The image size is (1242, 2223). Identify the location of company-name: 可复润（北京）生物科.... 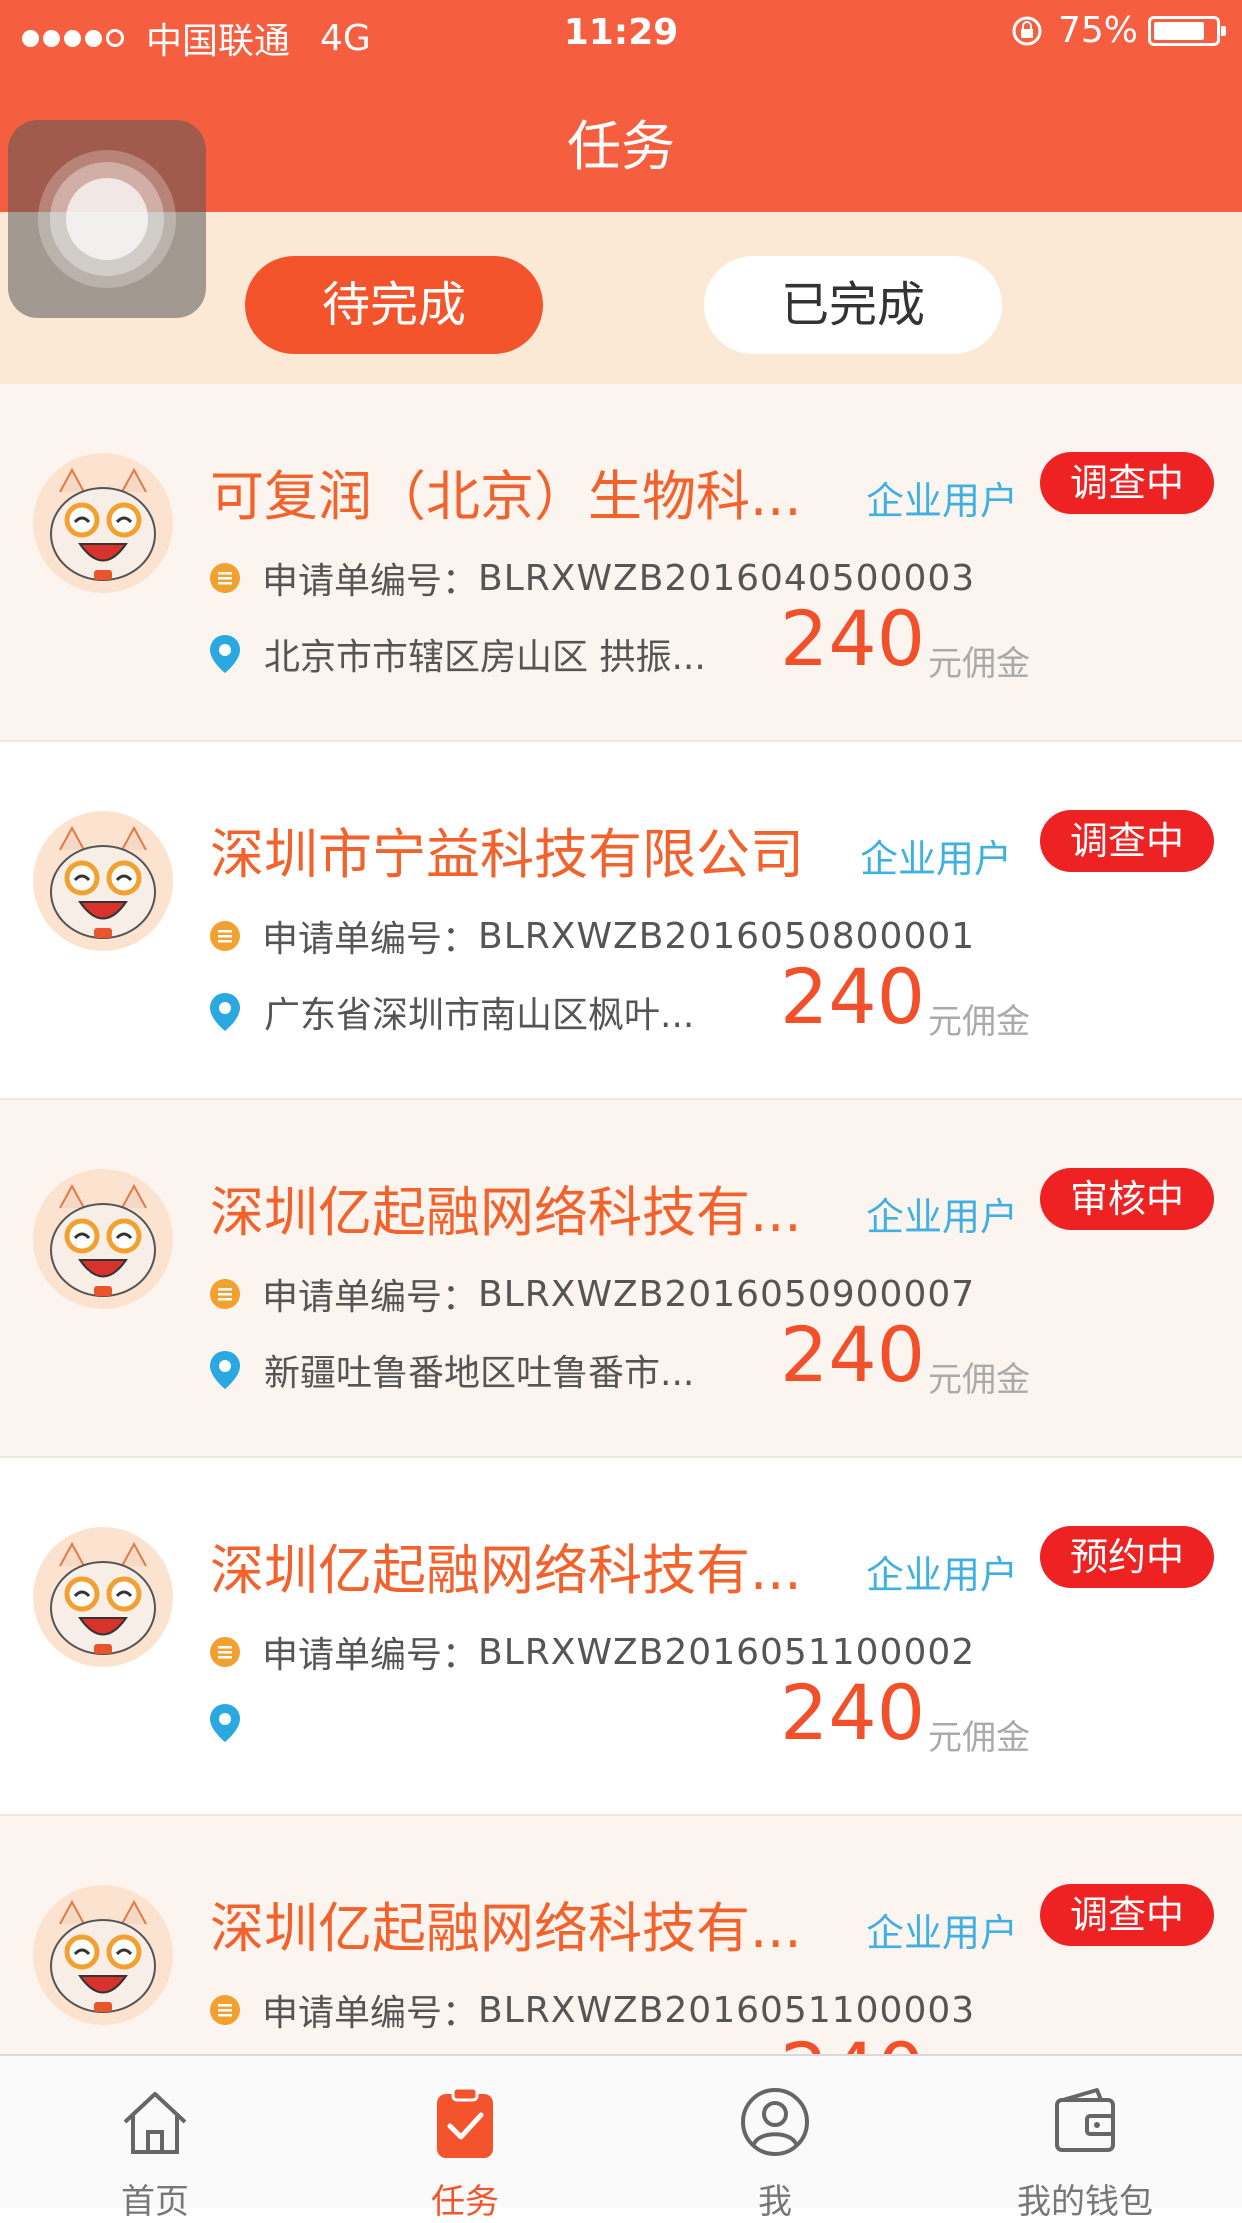
(506, 496).